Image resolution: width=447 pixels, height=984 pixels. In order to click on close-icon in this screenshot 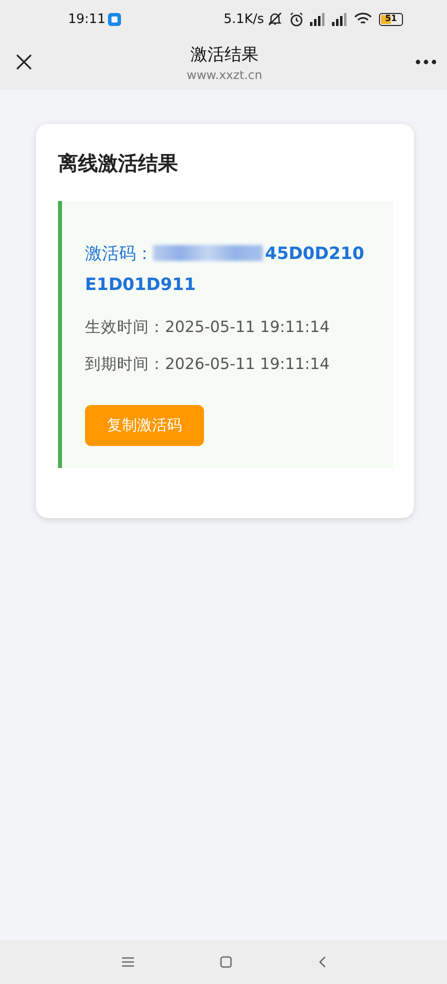, I will do `click(24, 62)`.